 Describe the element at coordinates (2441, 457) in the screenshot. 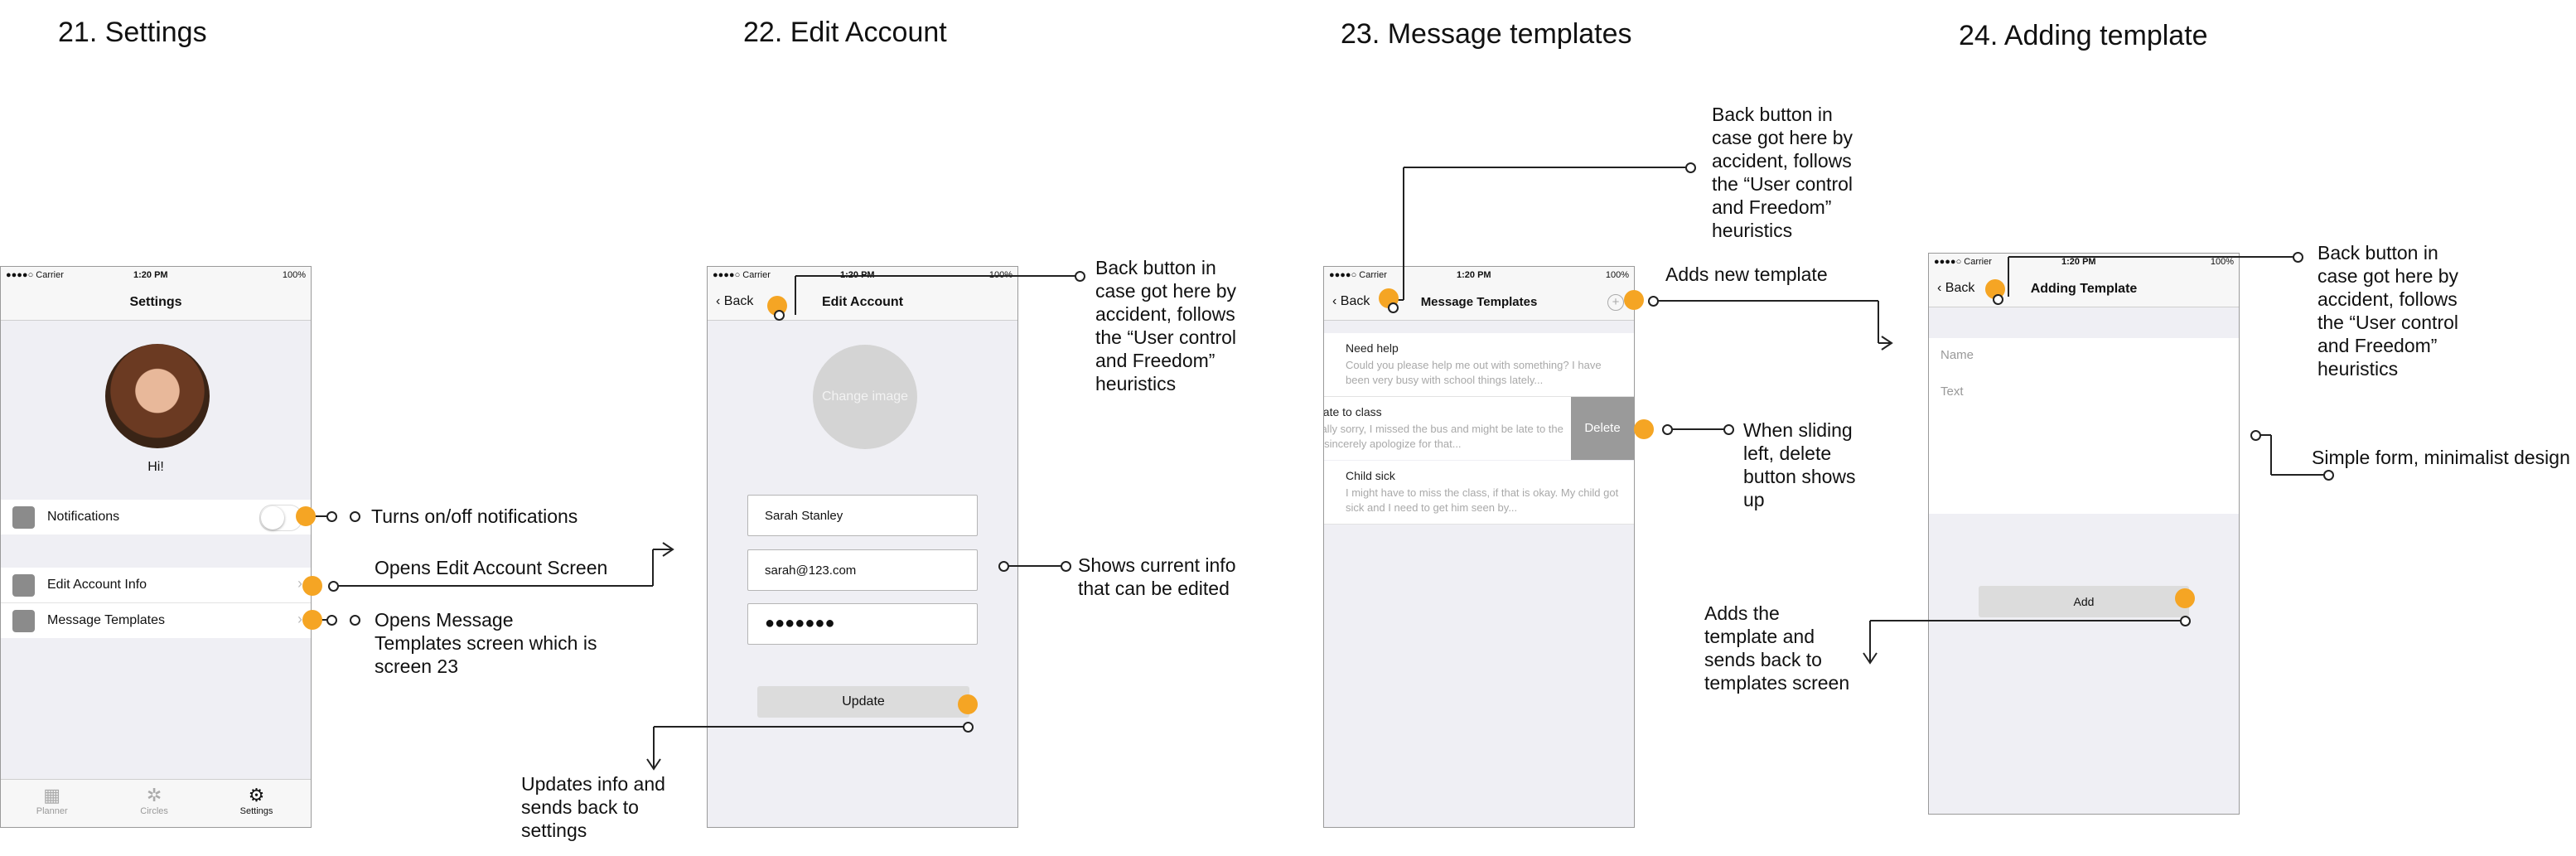

I see `note-simple-form: Simple form, minimalist design` at that location.